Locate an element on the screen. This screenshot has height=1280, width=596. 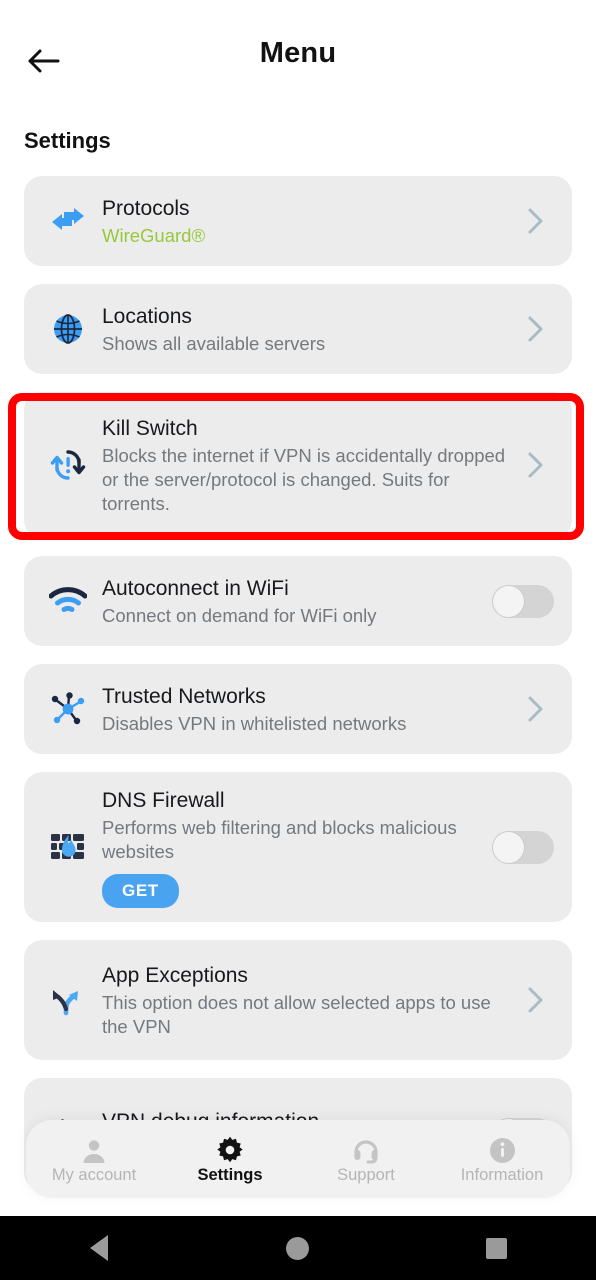
globe-icon is located at coordinates (68, 329).